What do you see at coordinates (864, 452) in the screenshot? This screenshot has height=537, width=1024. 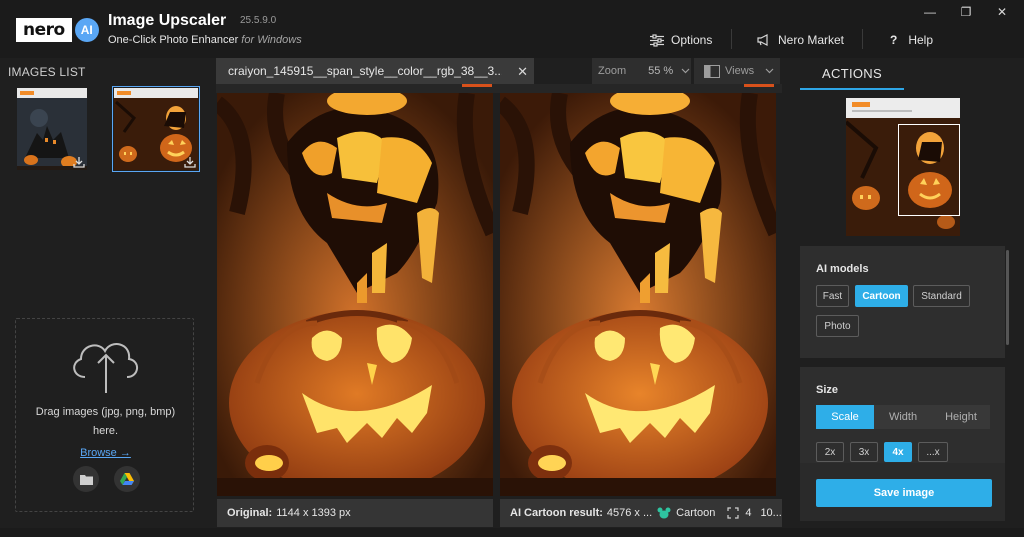 I see `scale-3x-button: 3x` at bounding box center [864, 452].